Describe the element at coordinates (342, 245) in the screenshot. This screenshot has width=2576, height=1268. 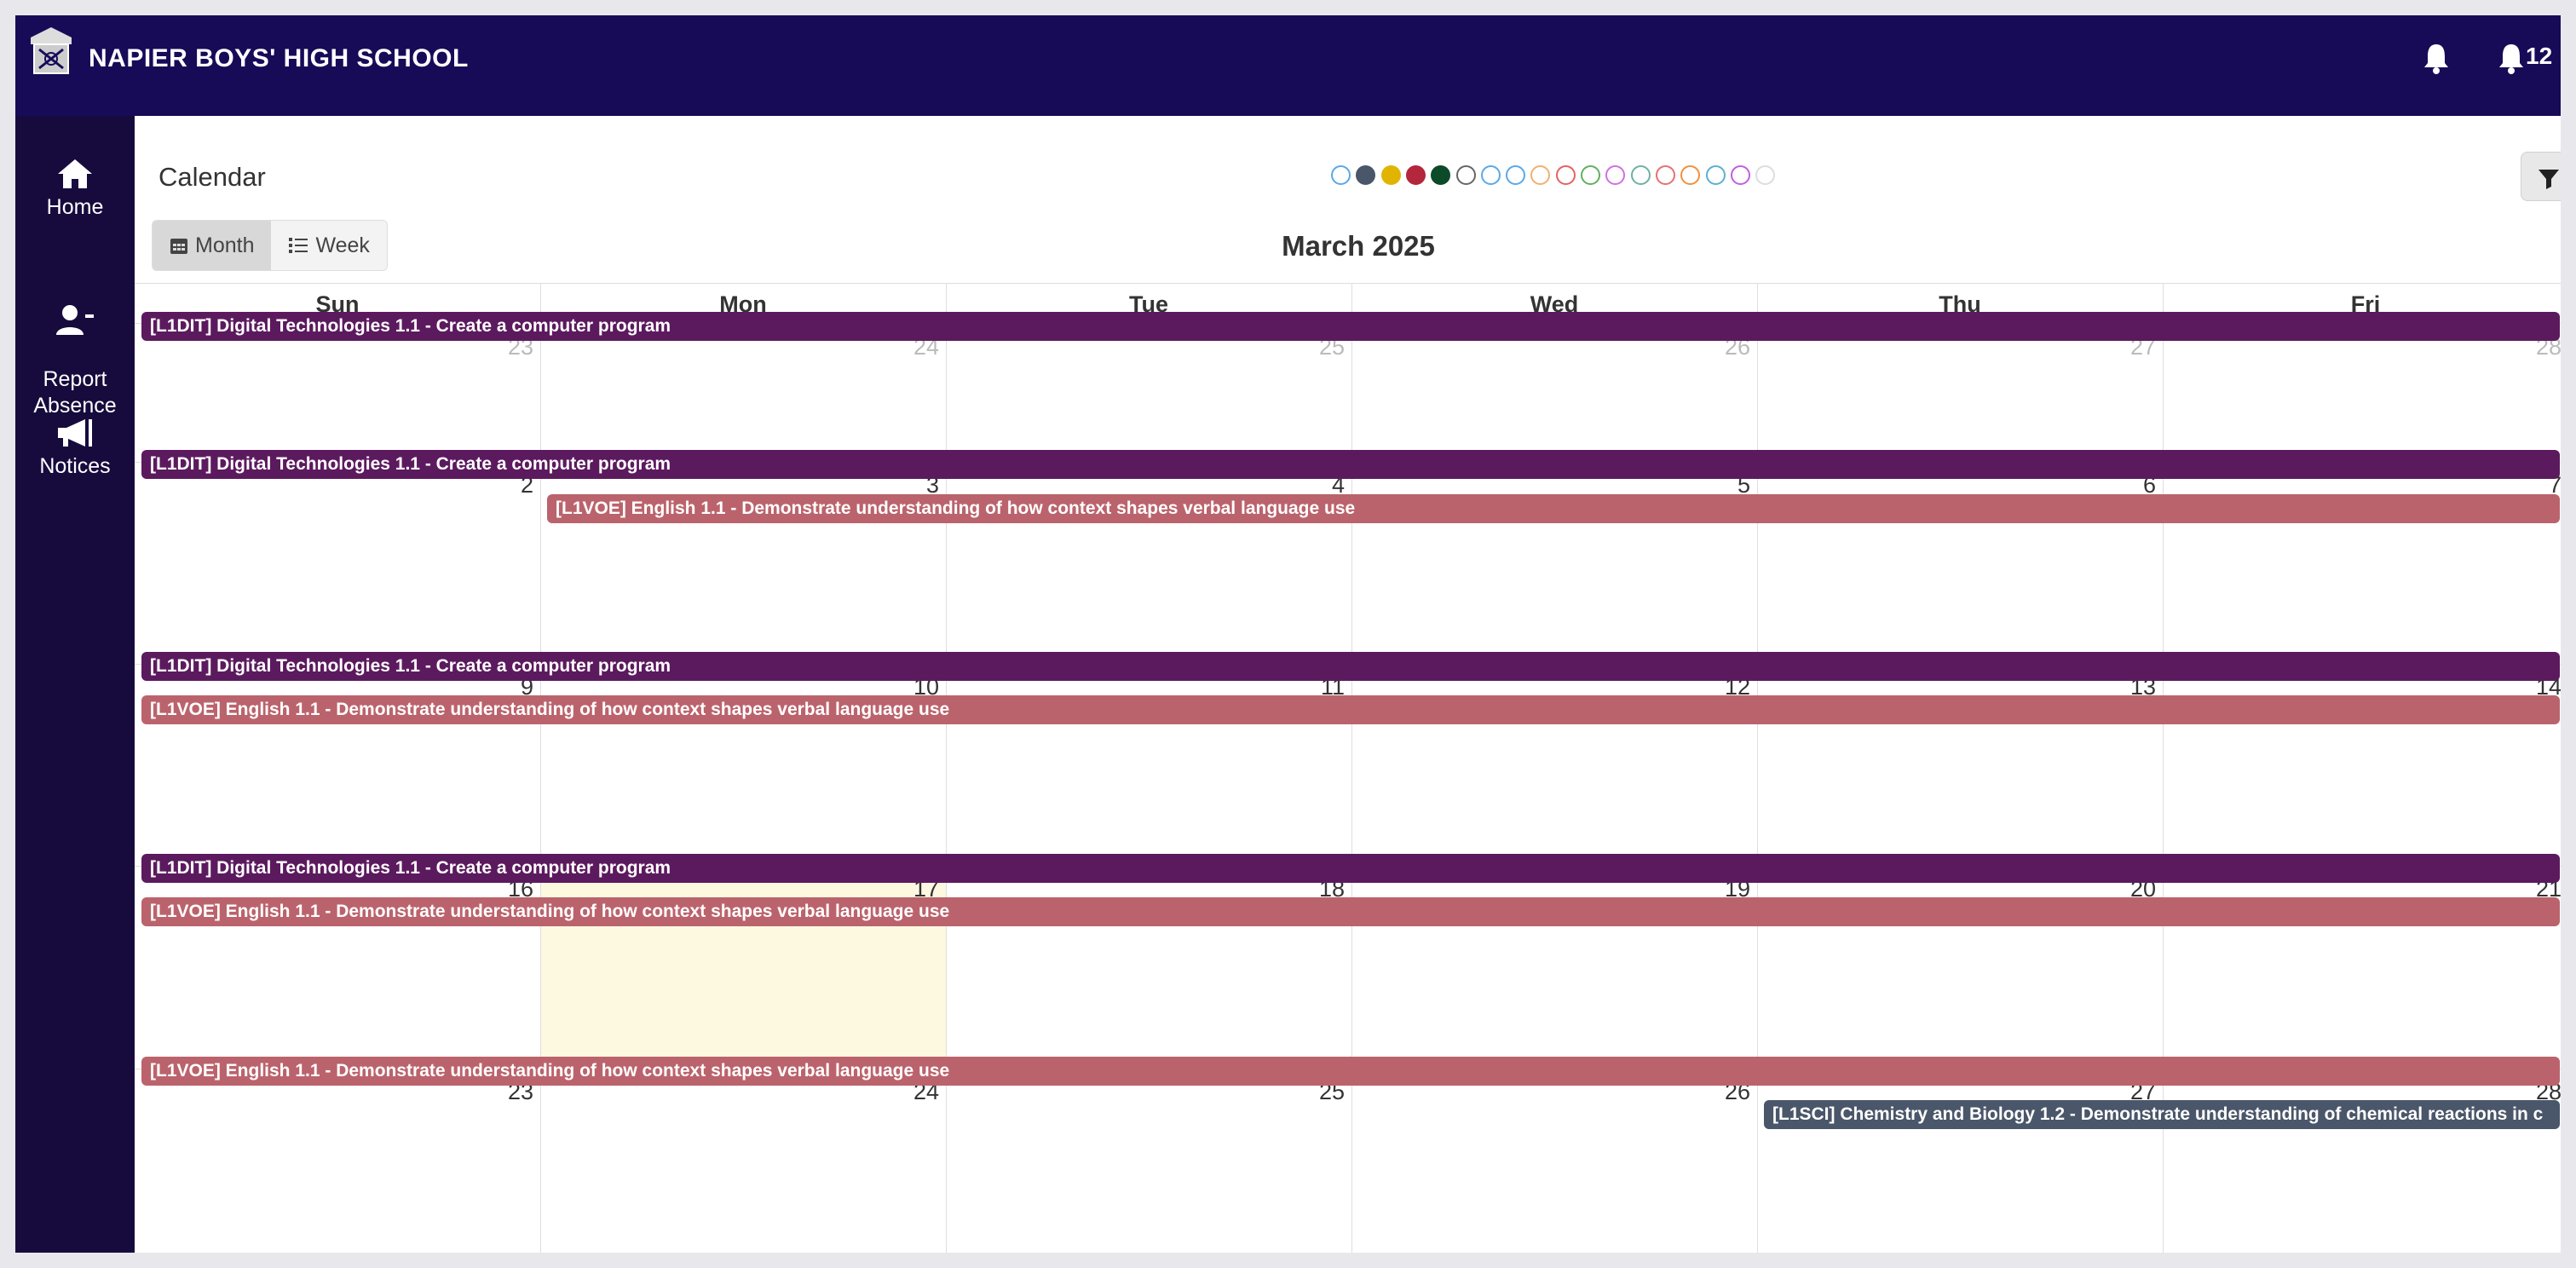
I see `week-view-label: Week` at that location.